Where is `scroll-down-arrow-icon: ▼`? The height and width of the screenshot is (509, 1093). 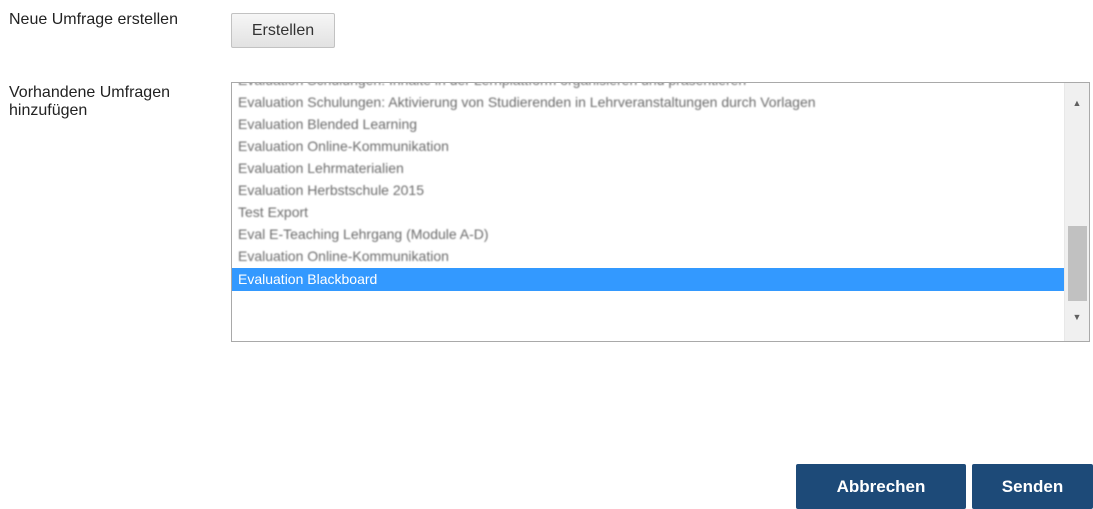 scroll-down-arrow-icon: ▼ is located at coordinates (1077, 317).